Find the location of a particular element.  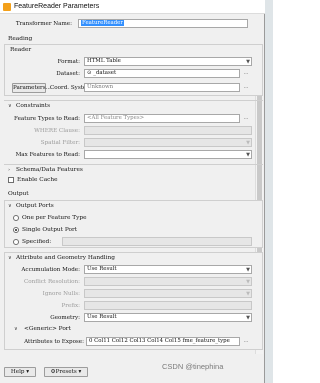

dataset-value: _dataset is located at coordinates (105, 73).